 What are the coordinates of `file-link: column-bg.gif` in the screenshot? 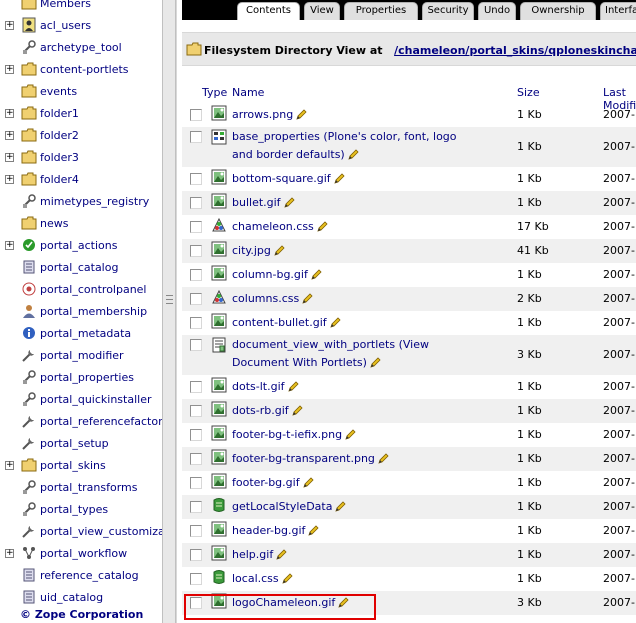 It's located at (270, 274).